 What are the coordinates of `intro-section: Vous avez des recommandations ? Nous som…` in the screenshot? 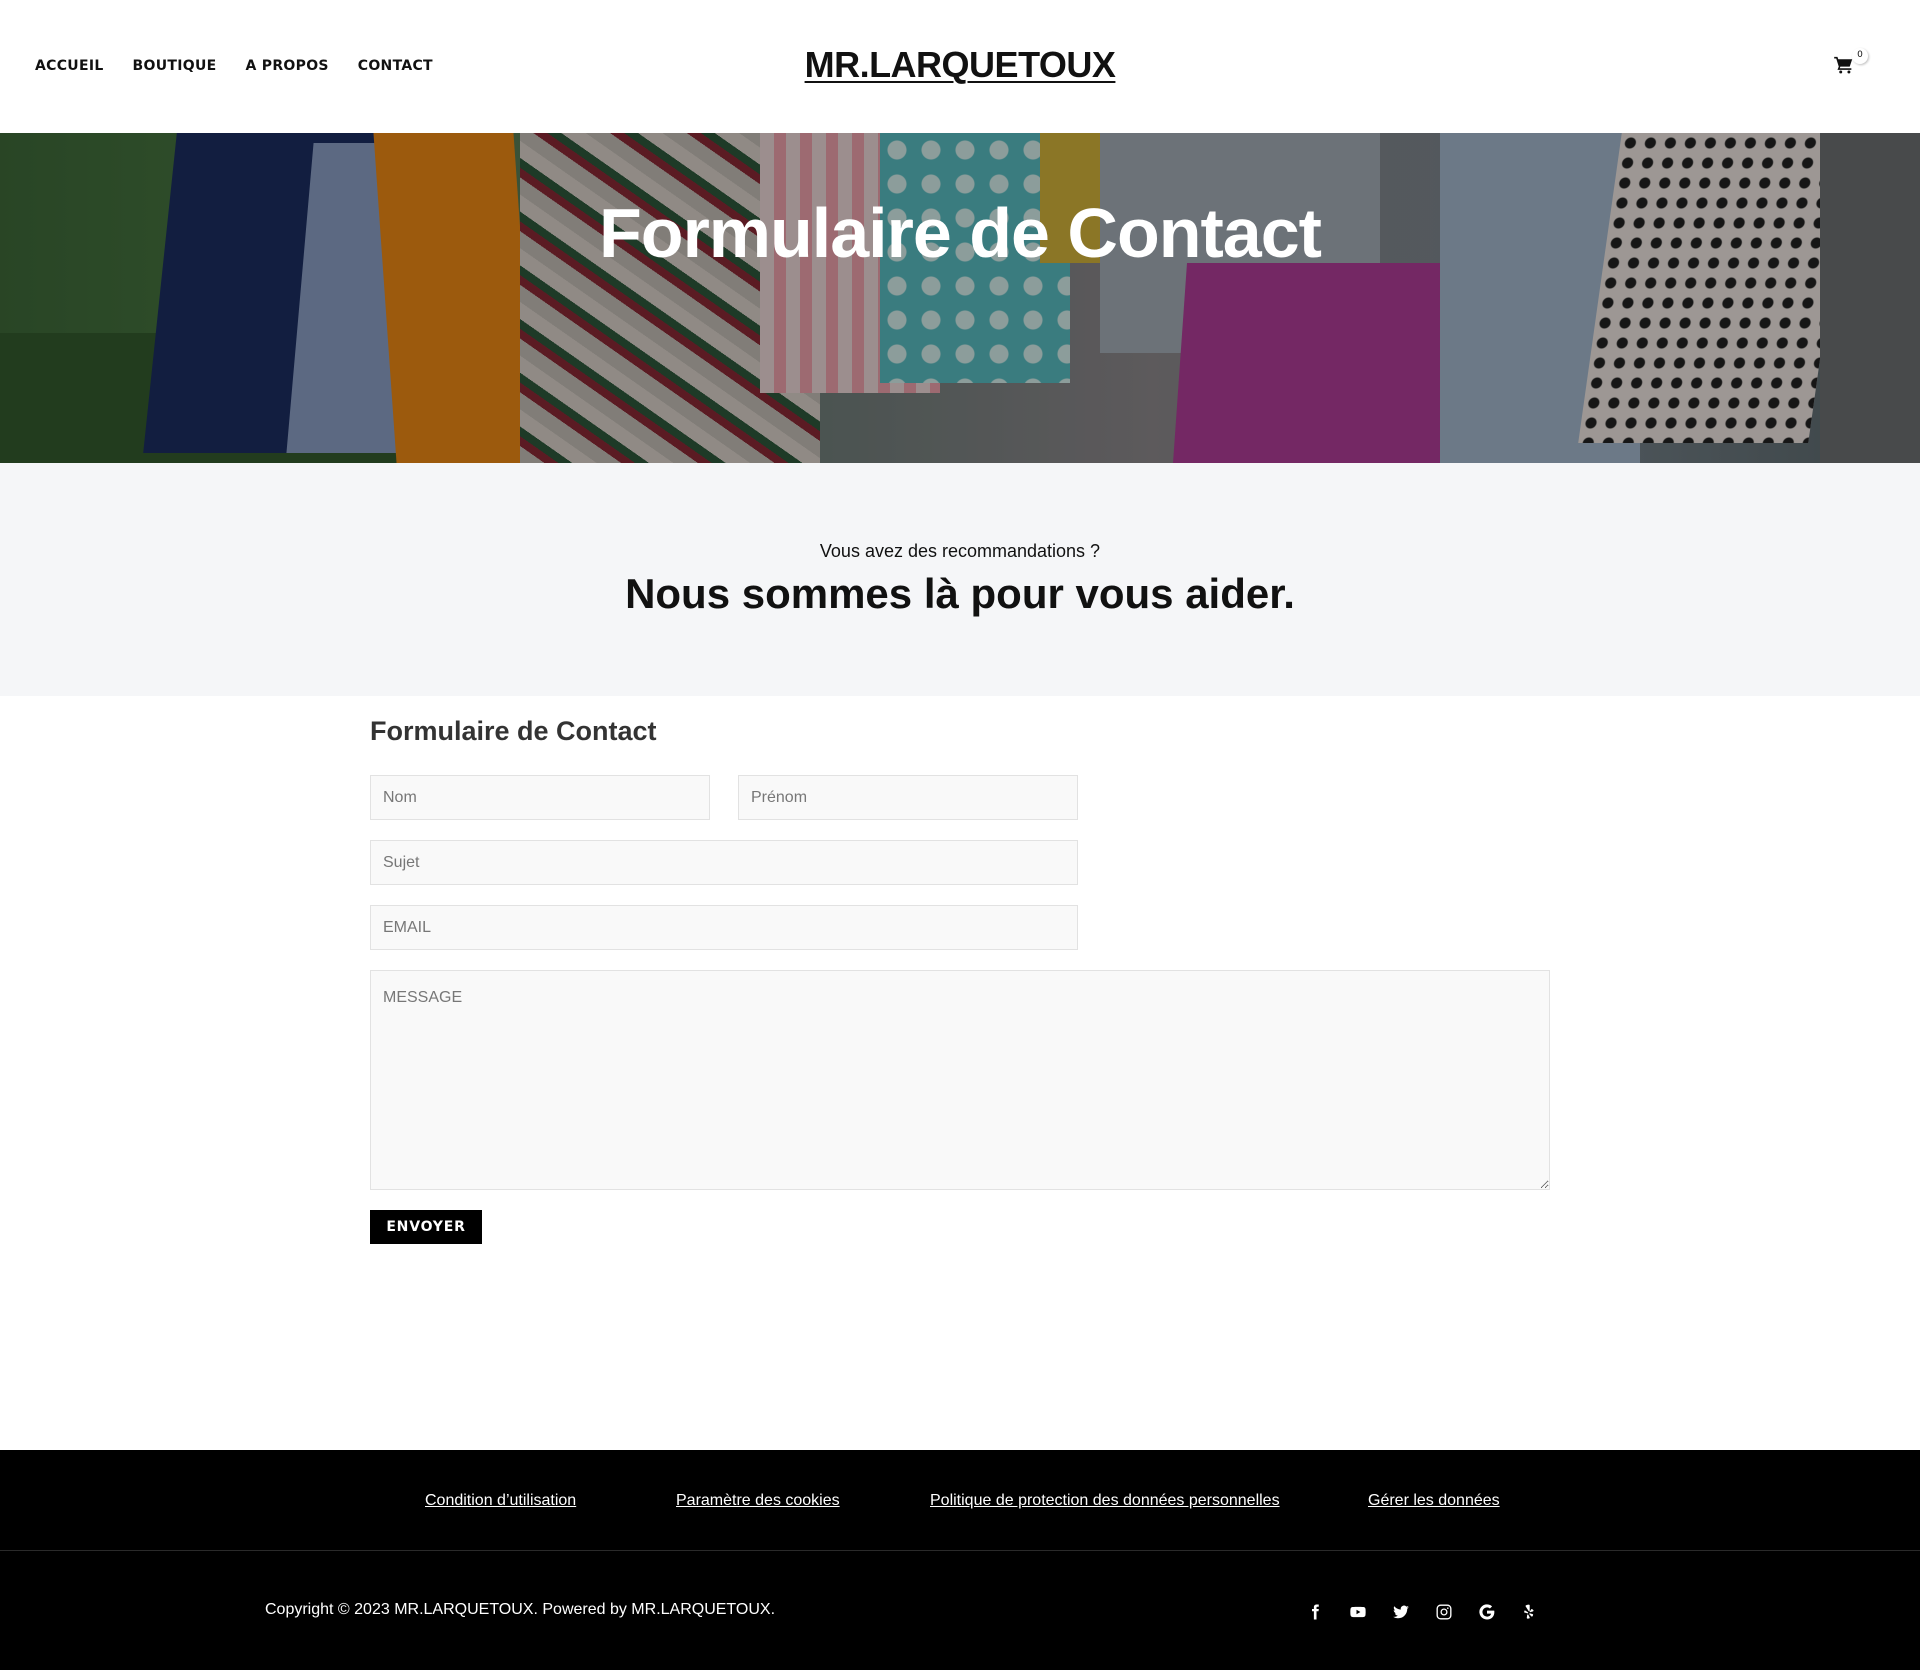 It's located at (960, 579).